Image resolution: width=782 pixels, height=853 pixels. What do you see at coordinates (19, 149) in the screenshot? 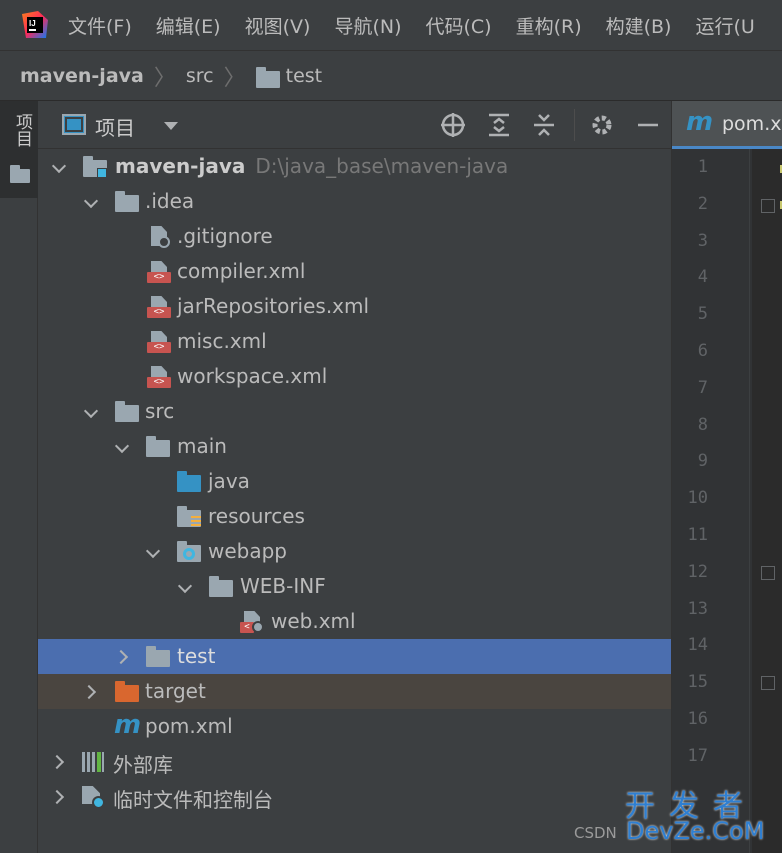
I see `project-tool-tab: 项目` at bounding box center [19, 149].